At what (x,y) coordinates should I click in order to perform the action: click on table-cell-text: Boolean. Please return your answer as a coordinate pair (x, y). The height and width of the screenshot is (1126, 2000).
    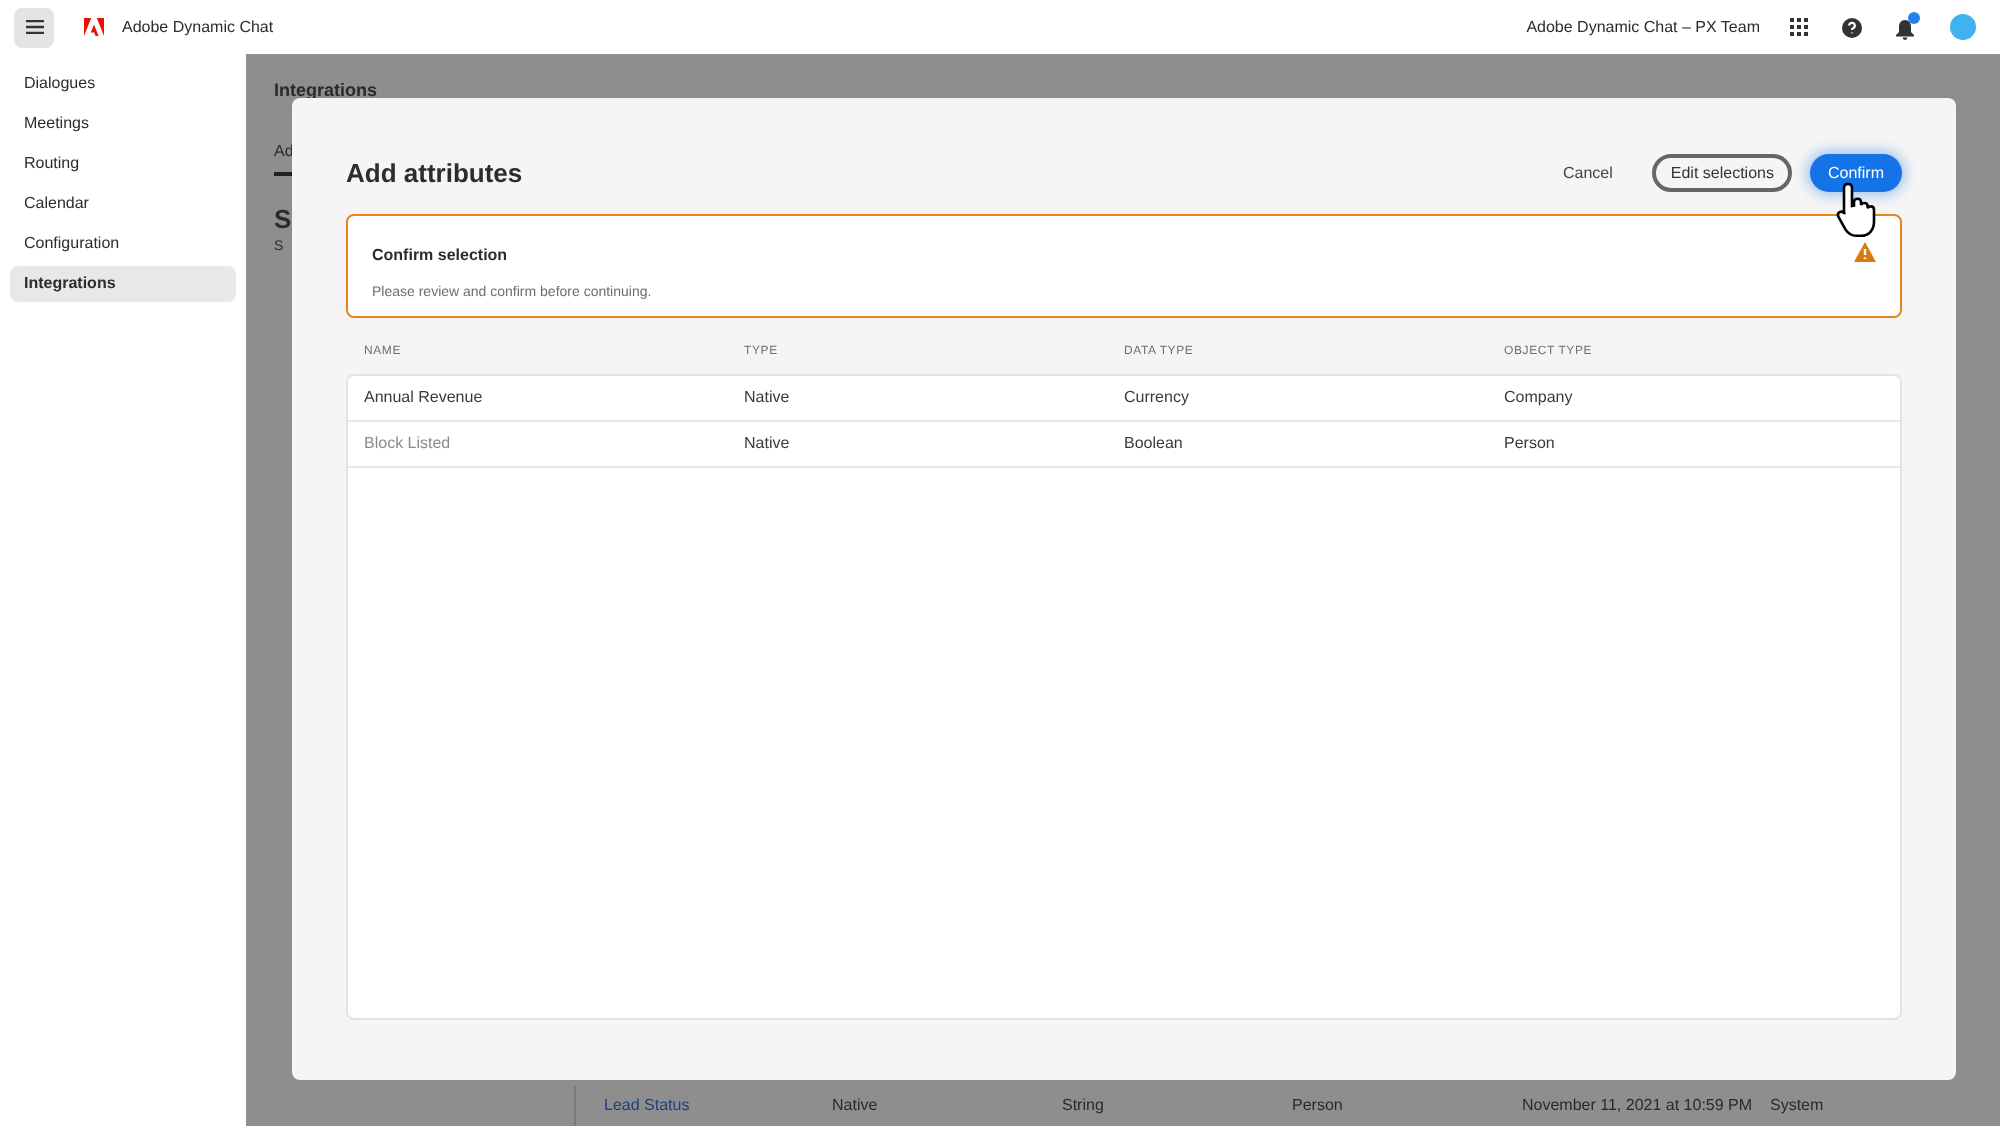
    Looking at the image, I should click on (1154, 443).